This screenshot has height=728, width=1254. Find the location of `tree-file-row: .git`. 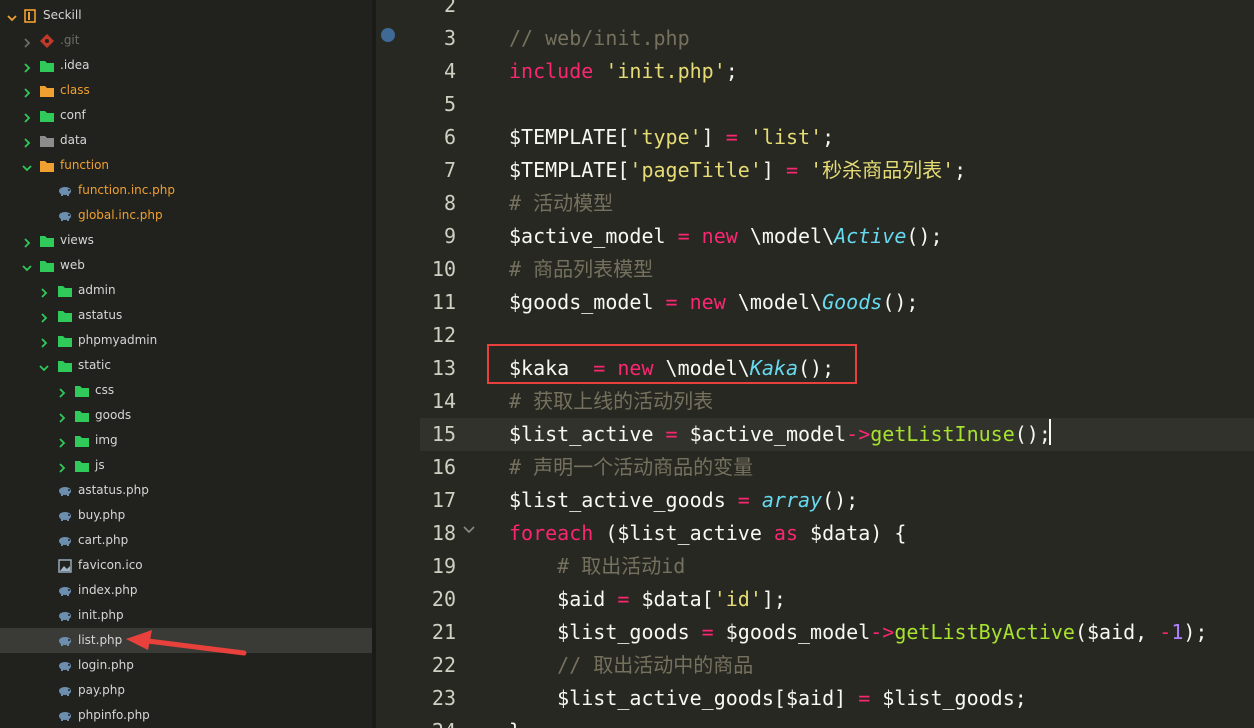

tree-file-row: .git is located at coordinates (186, 40).